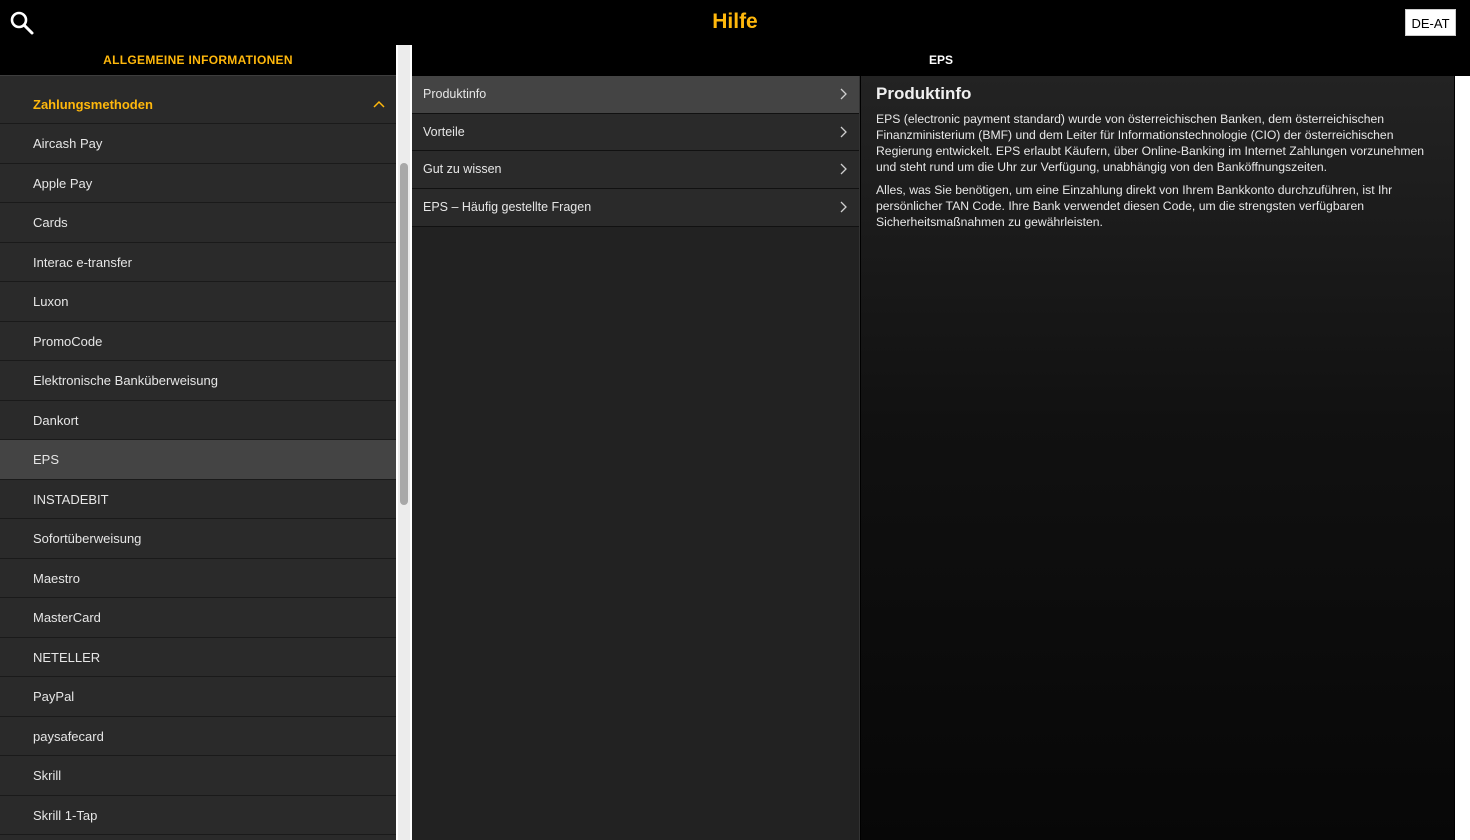 The width and height of the screenshot is (1470, 840). Describe the element at coordinates (444, 131) in the screenshot. I see `topic-label: Vorteile` at that location.